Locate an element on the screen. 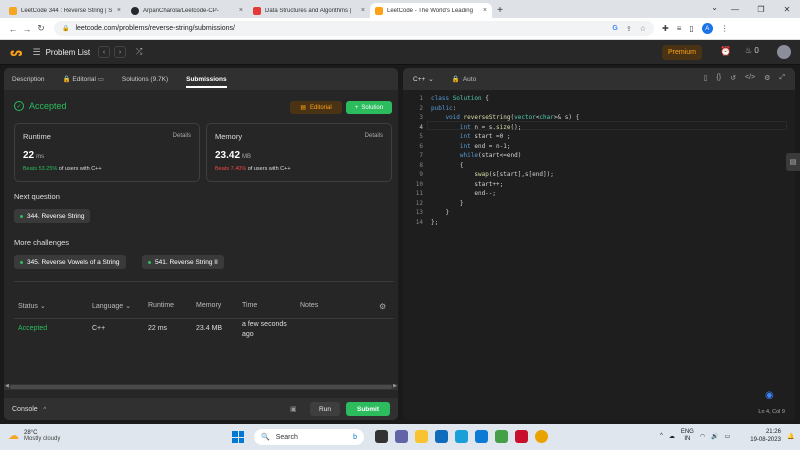 The height and width of the screenshot is (450, 800). browser-tab-0: LeetCode 344 : Reverse String | S × is located at coordinates (65, 10).